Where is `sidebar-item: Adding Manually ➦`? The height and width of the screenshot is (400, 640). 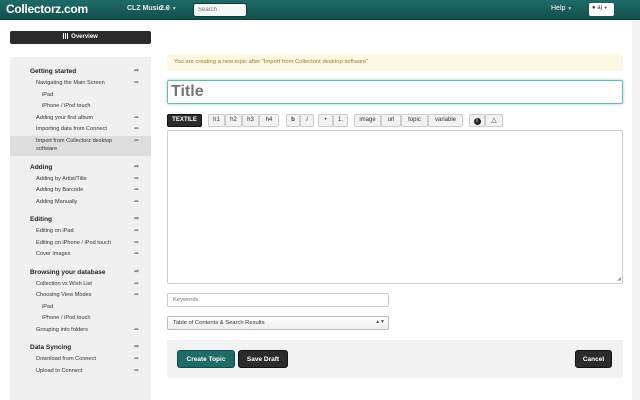
sidebar-item: Adding Manually ➦ is located at coordinates (80, 203).